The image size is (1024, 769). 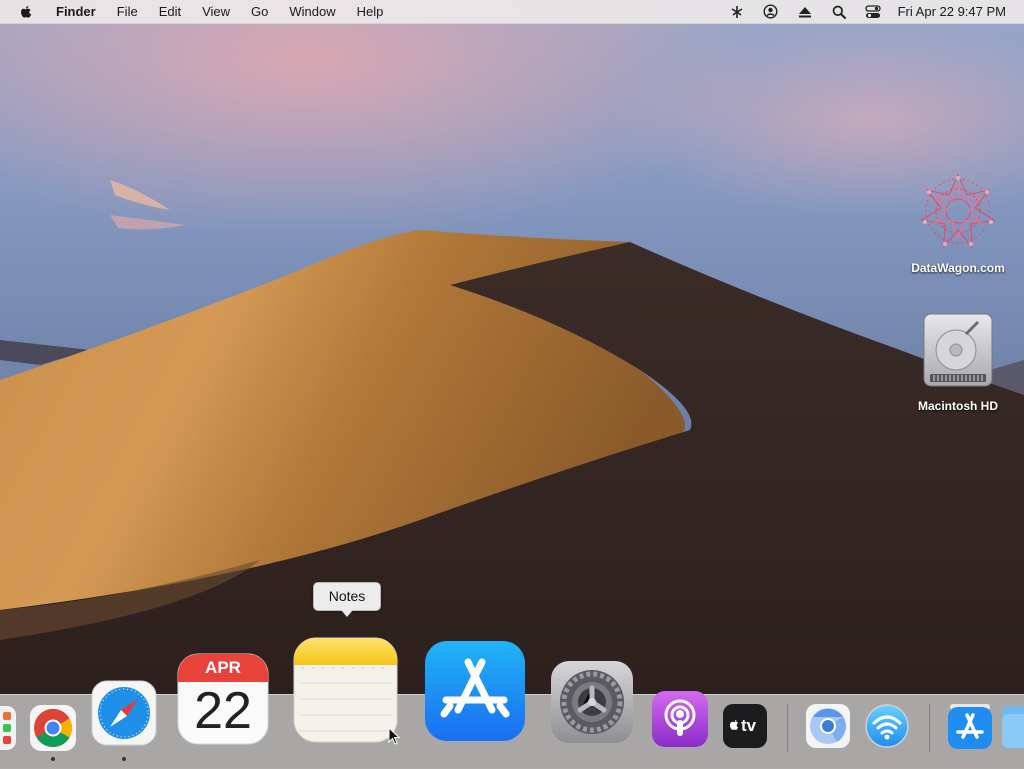 I want to click on calendar-month: APR, so click(x=223, y=667).